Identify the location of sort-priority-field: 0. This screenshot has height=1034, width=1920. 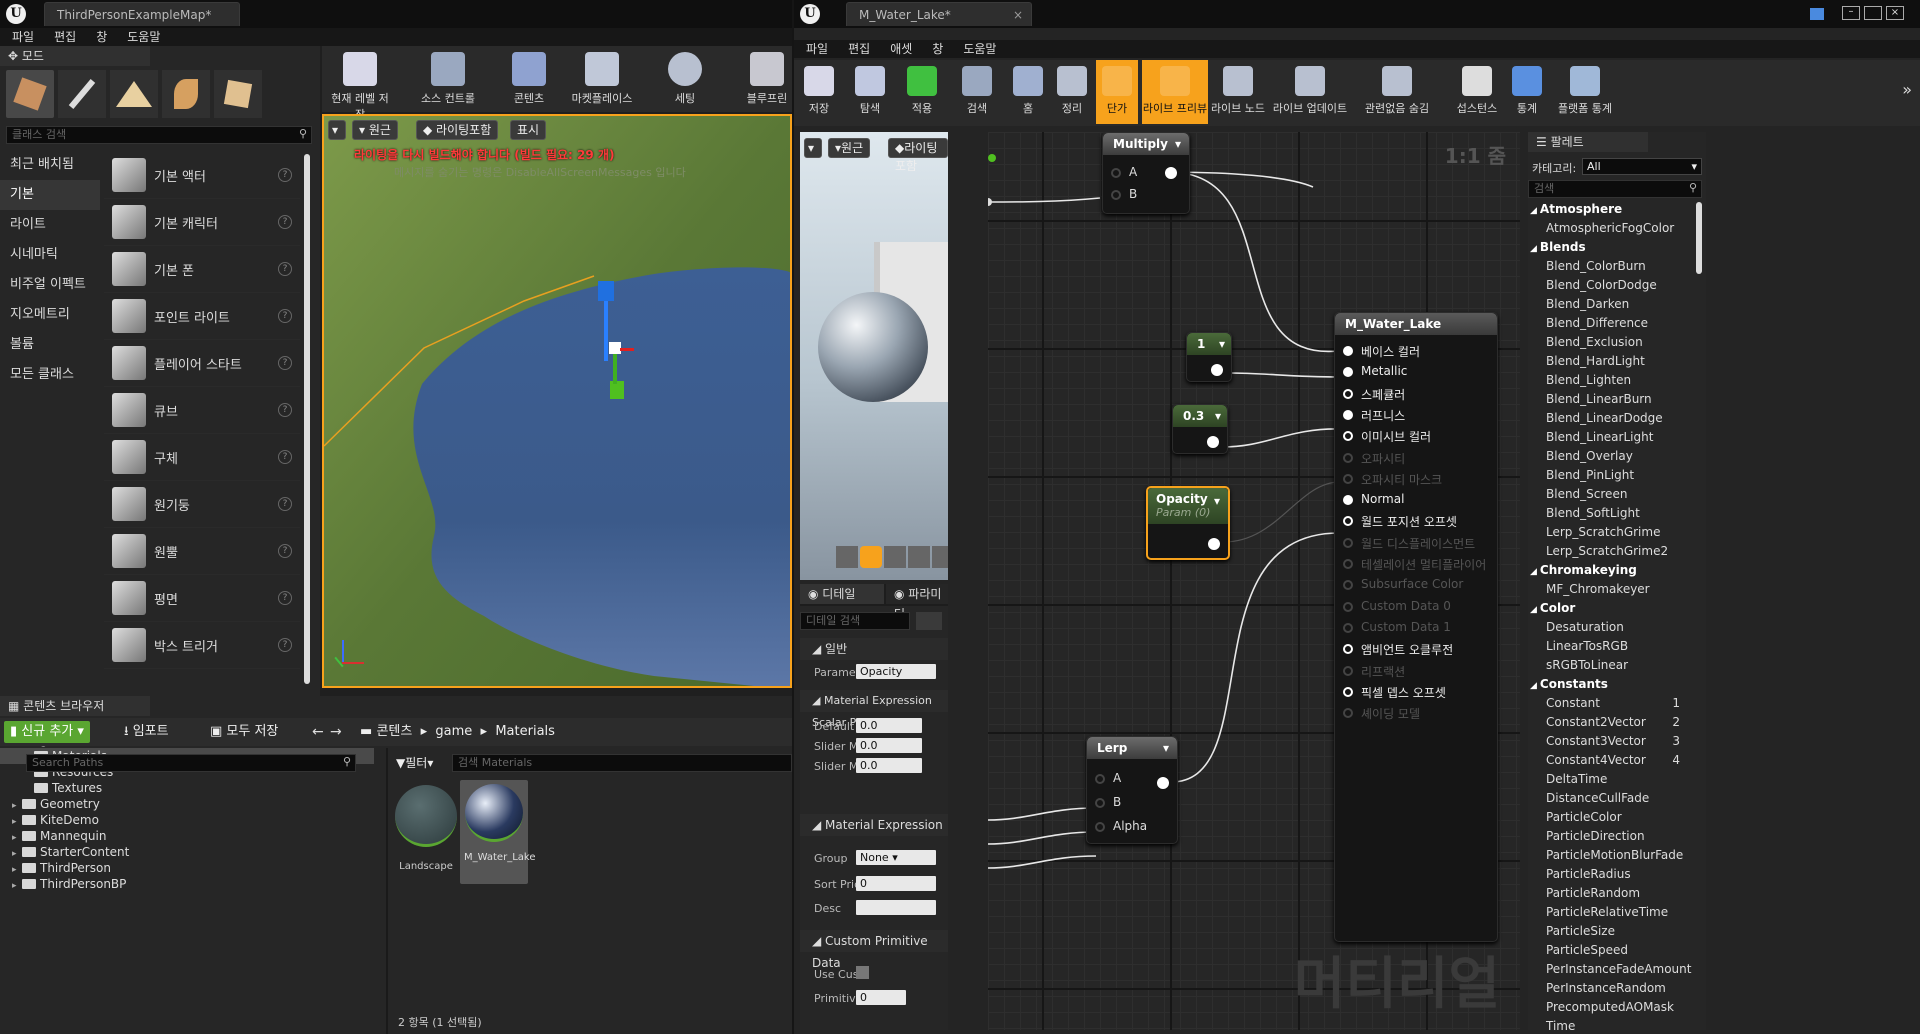
(896, 883).